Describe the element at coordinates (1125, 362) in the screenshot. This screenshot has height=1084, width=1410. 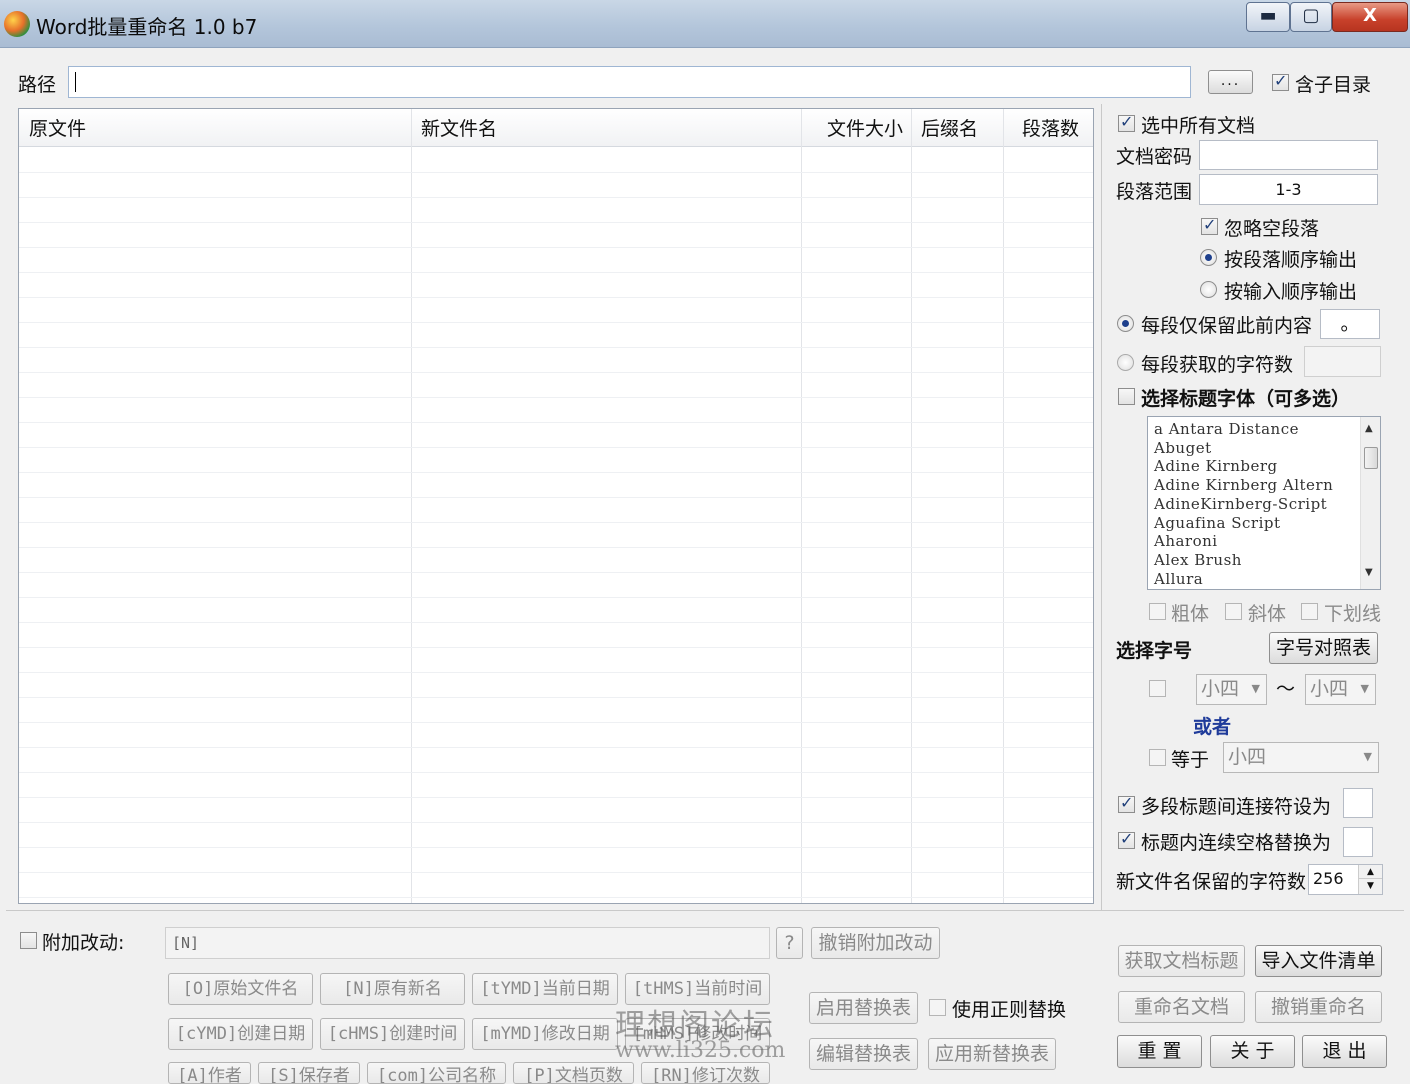
I see `char-count-radio` at that location.